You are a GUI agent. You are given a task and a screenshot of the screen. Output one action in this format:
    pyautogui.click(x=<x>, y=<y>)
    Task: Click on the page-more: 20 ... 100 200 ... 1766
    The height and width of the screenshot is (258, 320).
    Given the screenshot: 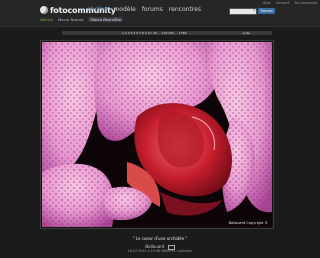 What is the action you would take?
    pyautogui.click(x=169, y=33)
    